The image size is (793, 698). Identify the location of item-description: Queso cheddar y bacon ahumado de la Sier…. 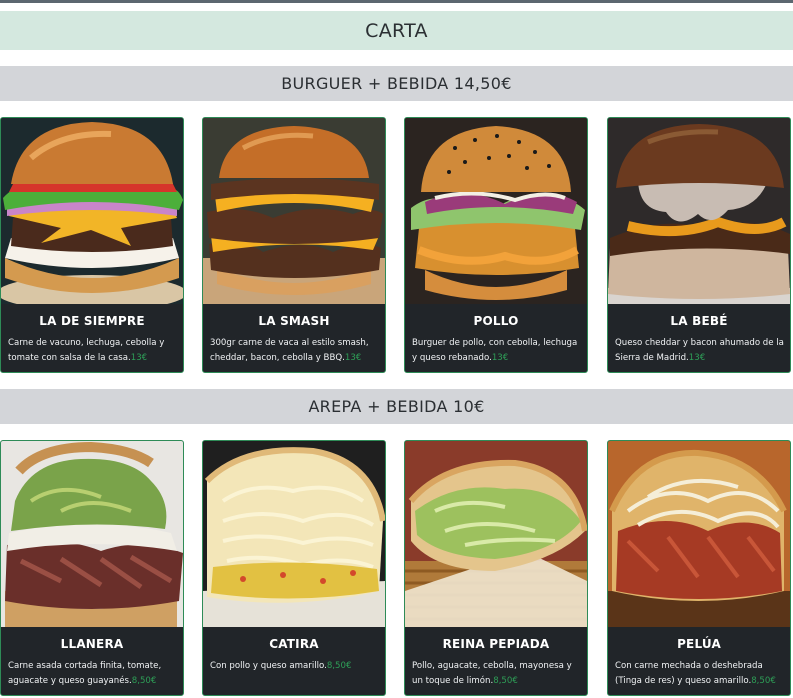
(699, 350).